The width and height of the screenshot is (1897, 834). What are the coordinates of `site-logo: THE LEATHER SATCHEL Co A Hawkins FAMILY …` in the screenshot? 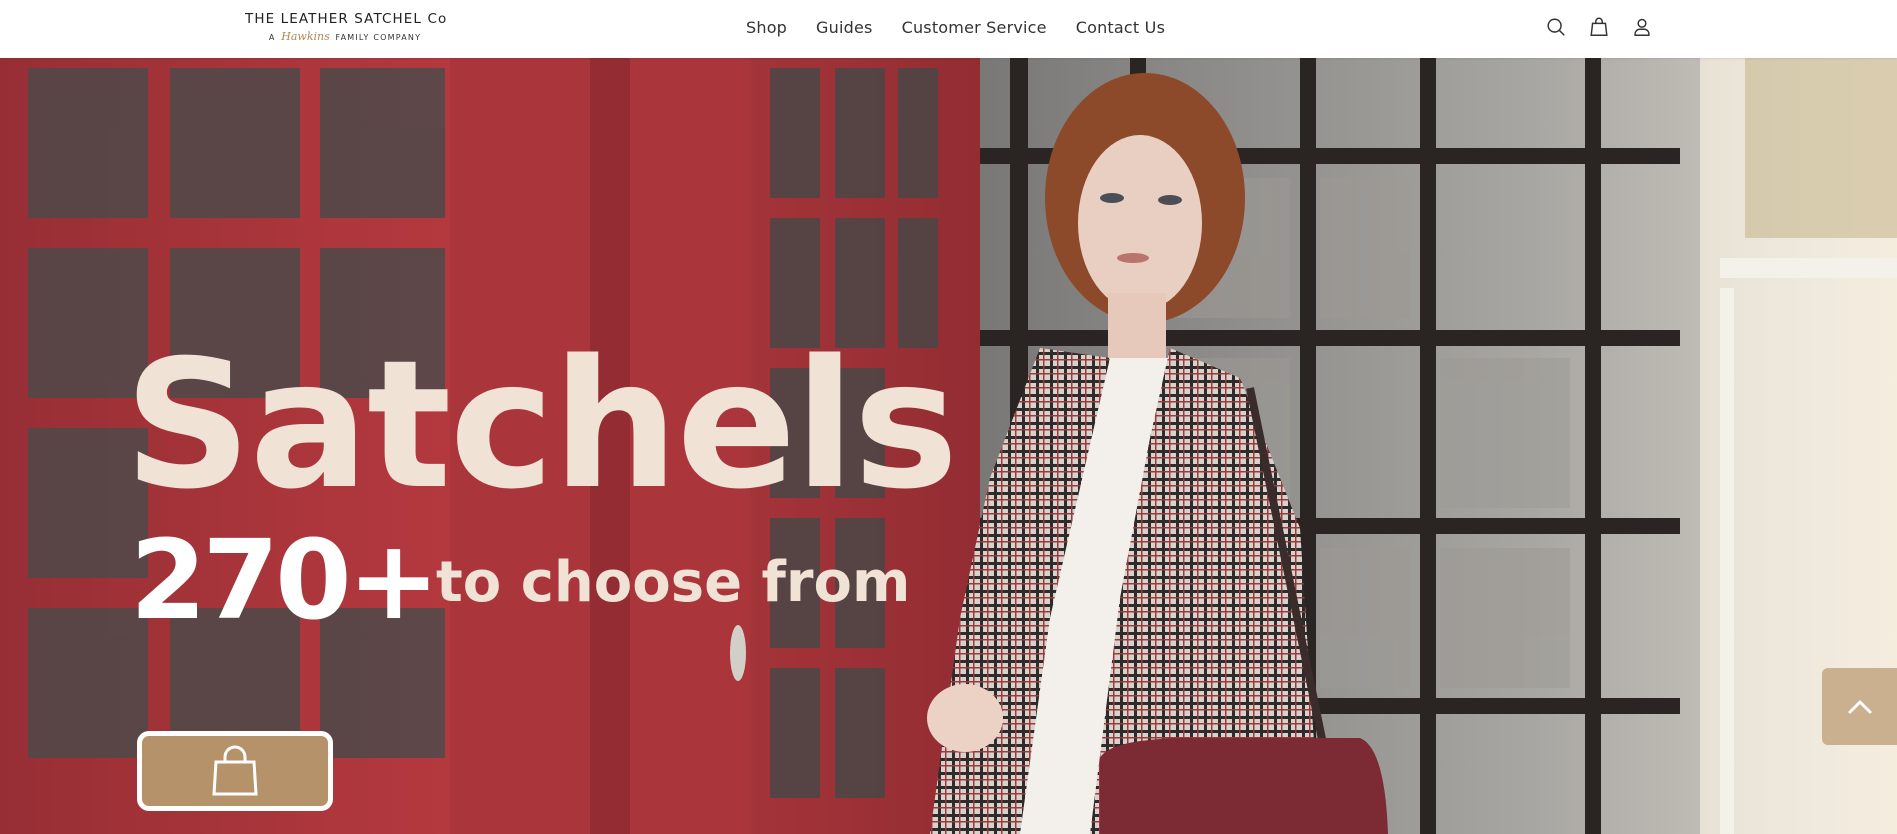 It's located at (346, 29).